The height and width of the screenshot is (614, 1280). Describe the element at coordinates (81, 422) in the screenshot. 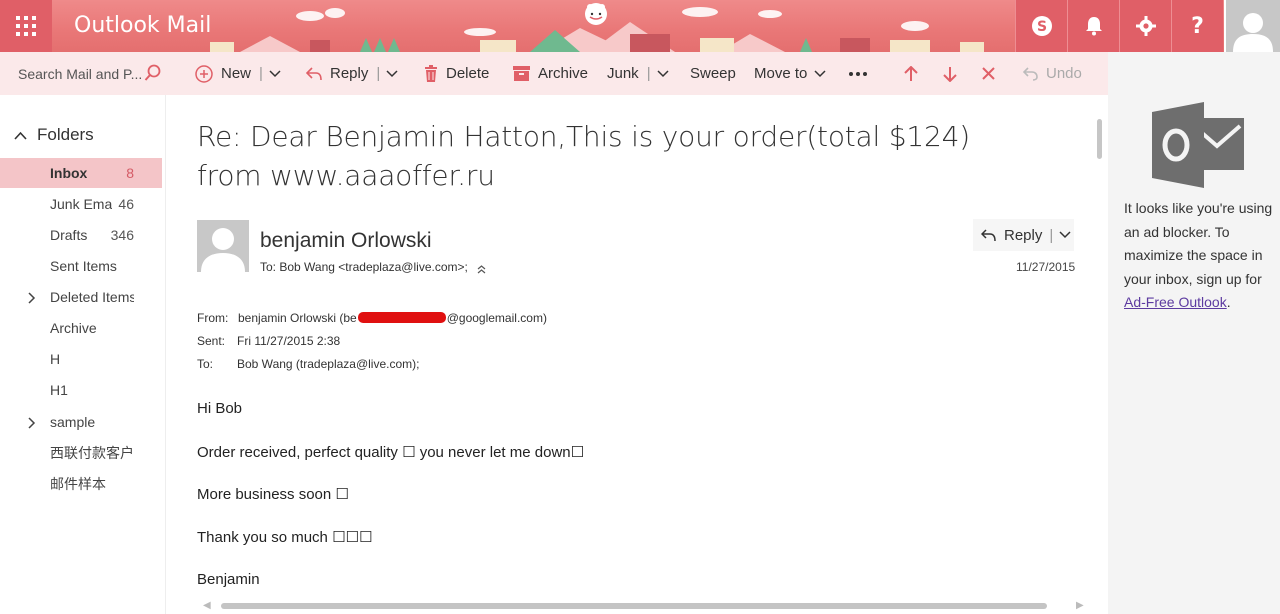

I see `folder-item-sample: sample` at that location.